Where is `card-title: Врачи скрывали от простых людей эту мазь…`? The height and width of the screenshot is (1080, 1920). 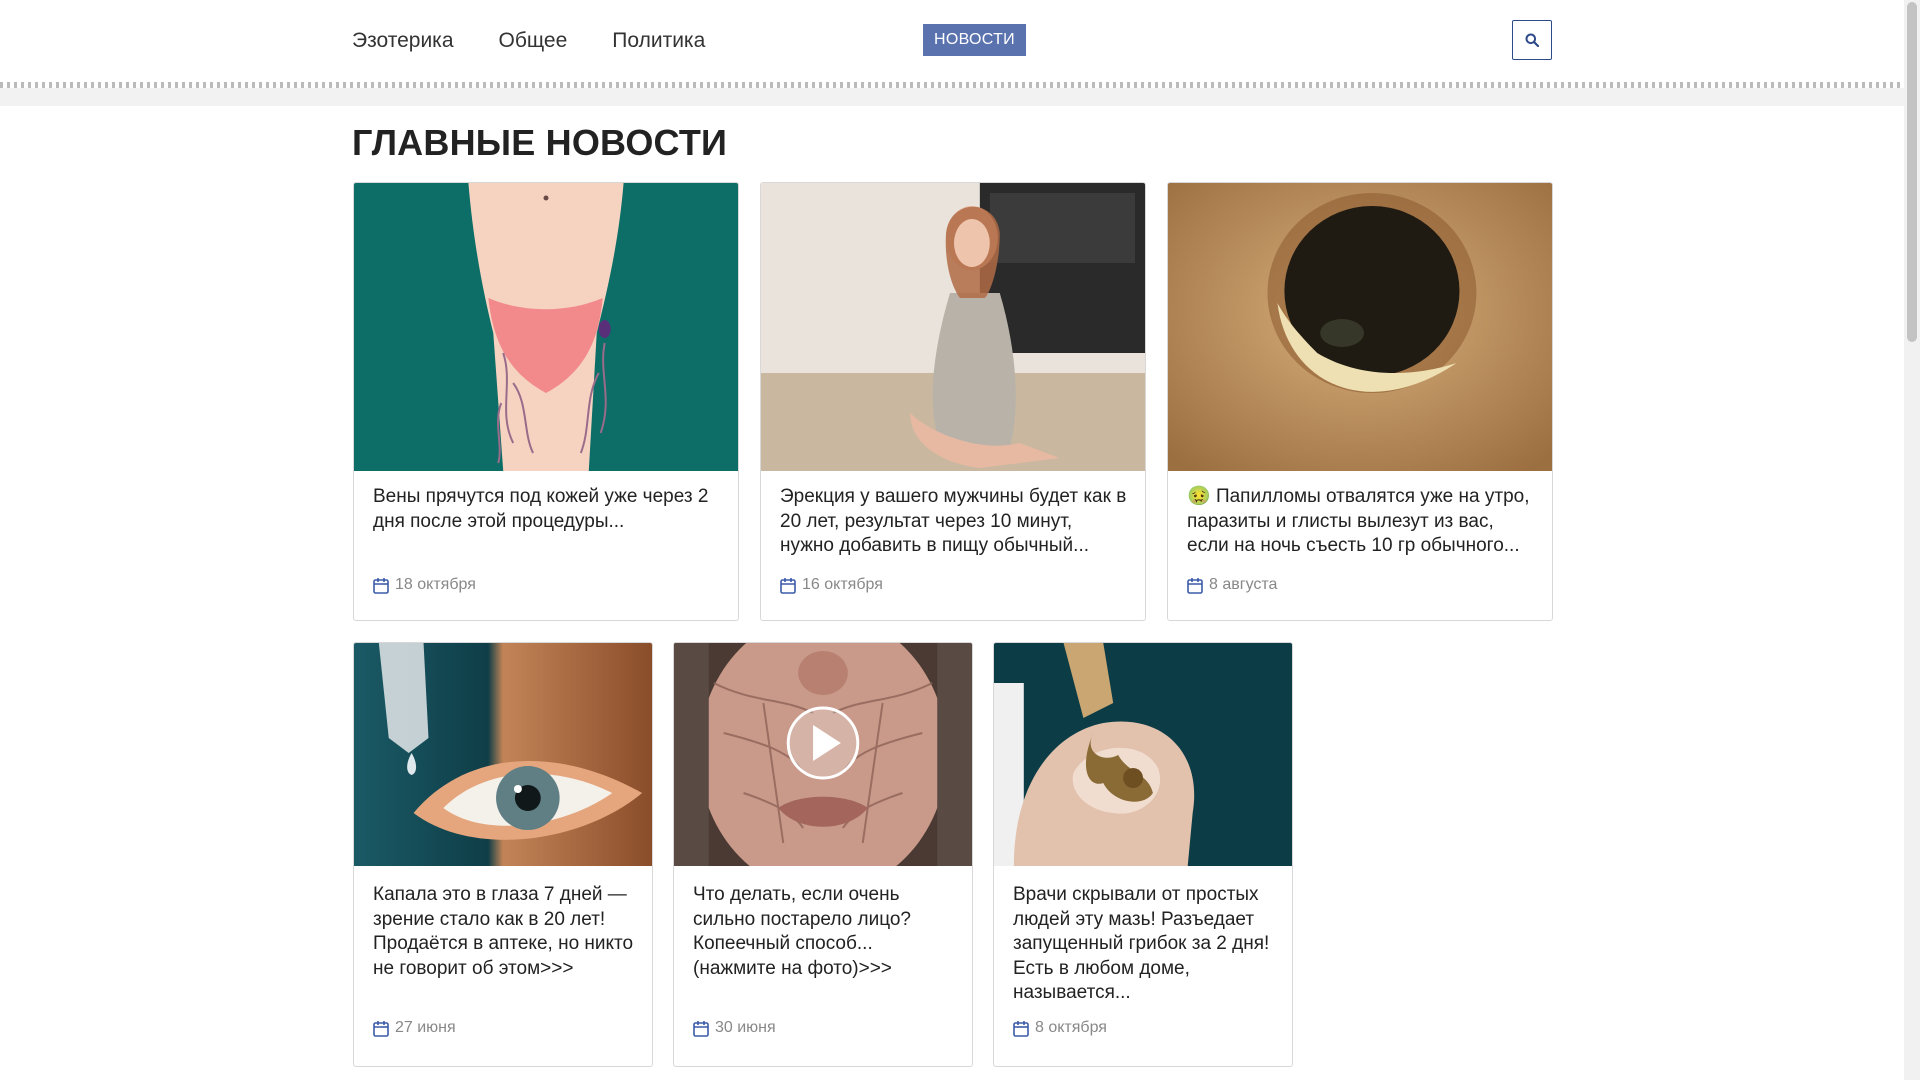 card-title: Врачи скрывали от простых людей эту мазь… is located at coordinates (1144, 944).